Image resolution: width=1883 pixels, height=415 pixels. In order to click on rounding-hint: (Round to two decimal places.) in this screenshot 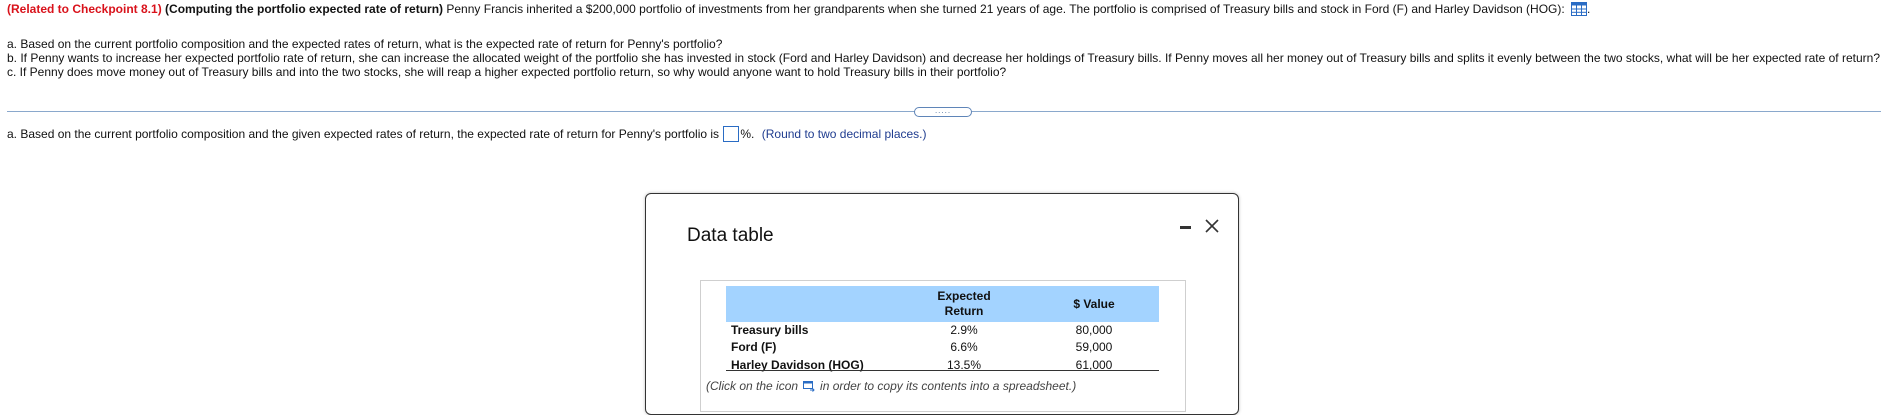, I will do `click(844, 134)`.